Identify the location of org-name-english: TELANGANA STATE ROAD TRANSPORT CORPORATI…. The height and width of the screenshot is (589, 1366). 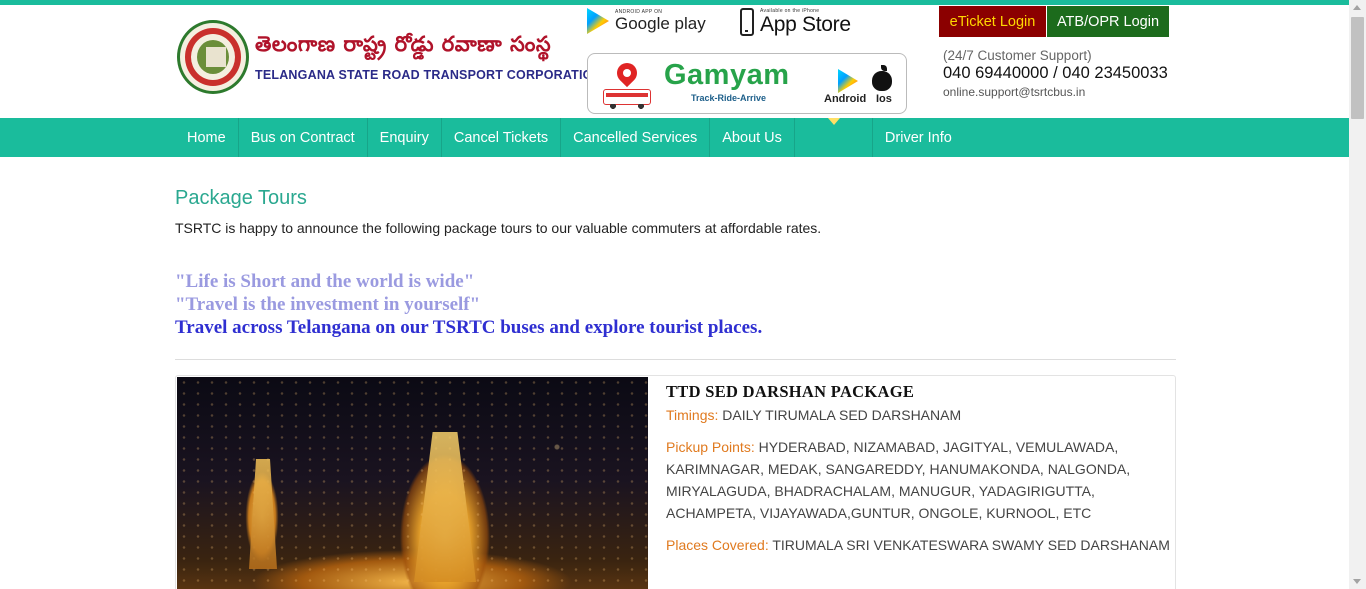
(428, 75).